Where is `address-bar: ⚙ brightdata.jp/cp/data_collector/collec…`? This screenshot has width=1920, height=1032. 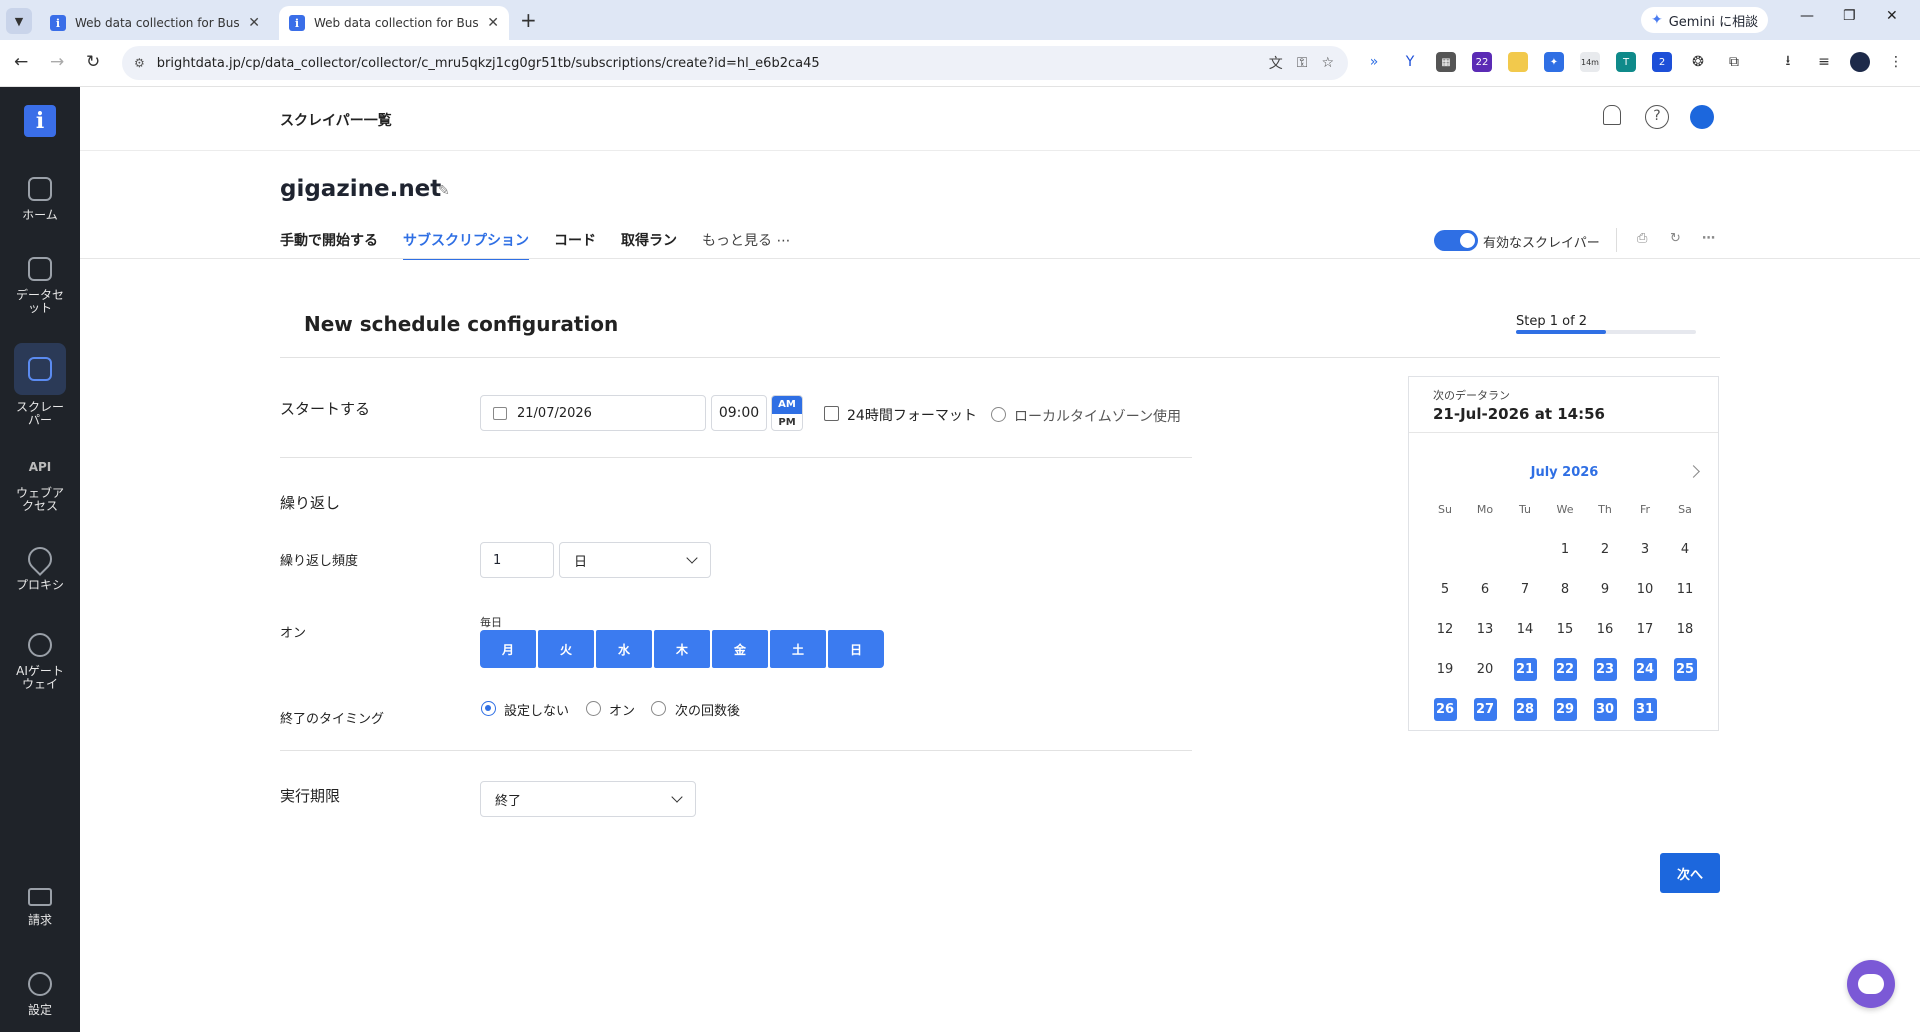
address-bar: ⚙ brightdata.jp/cp/data_collector/collec… is located at coordinates (735, 63).